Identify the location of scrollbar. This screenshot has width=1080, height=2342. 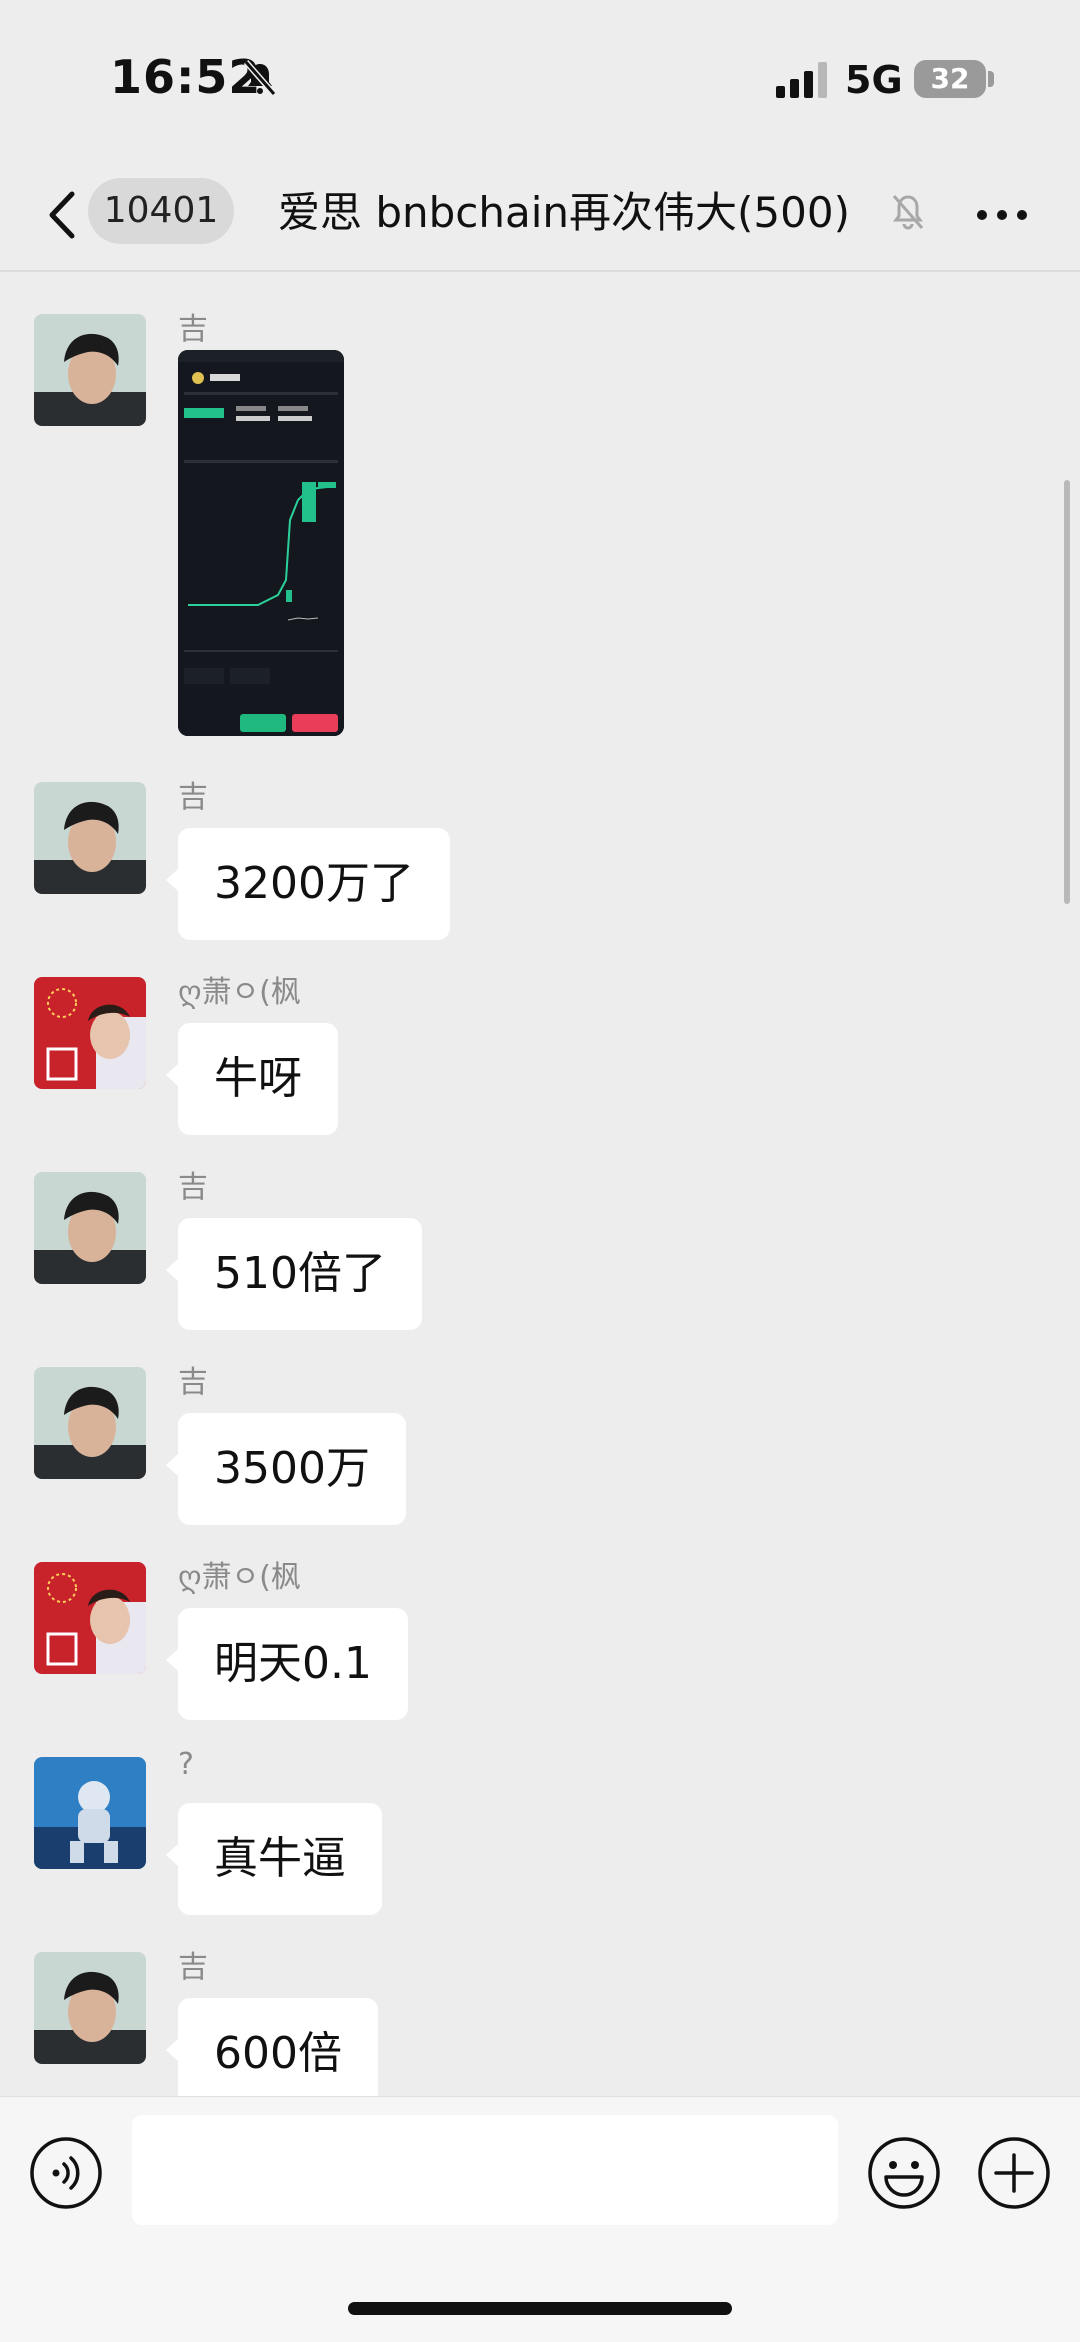
(1067, 692).